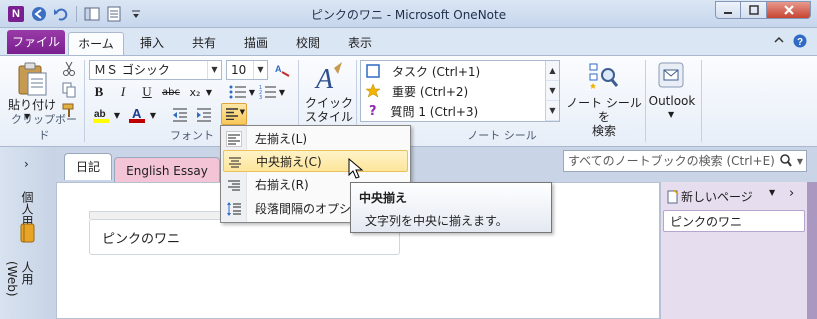  Describe the element at coordinates (728, 10) in the screenshot. I see `minimize-button` at that location.